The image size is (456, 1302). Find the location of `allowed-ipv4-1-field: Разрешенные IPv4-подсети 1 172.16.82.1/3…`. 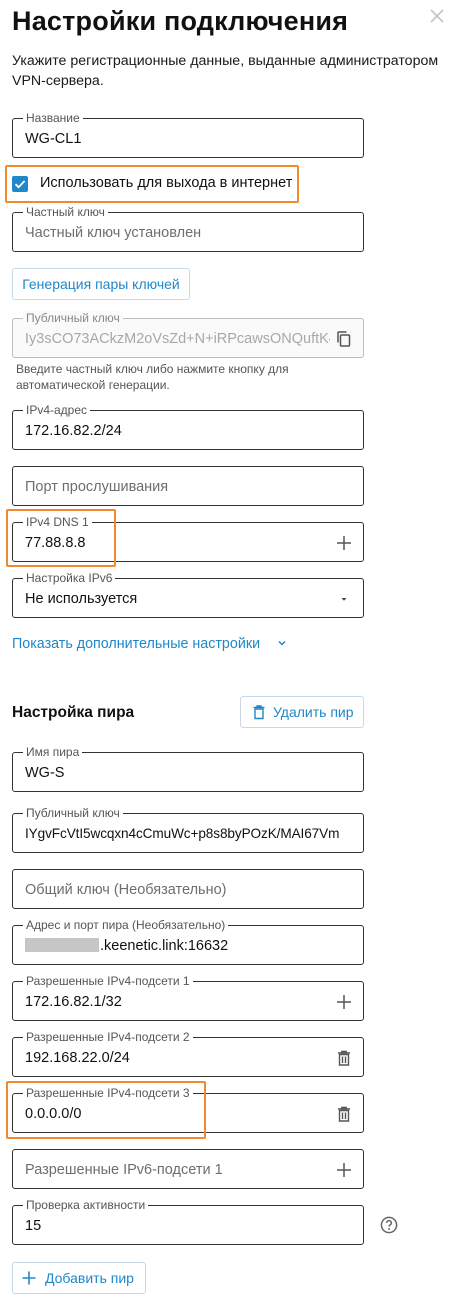

allowed-ipv4-1-field: Разрешенные IPv4-подсети 1 172.16.82.1/3… is located at coordinates (188, 997).